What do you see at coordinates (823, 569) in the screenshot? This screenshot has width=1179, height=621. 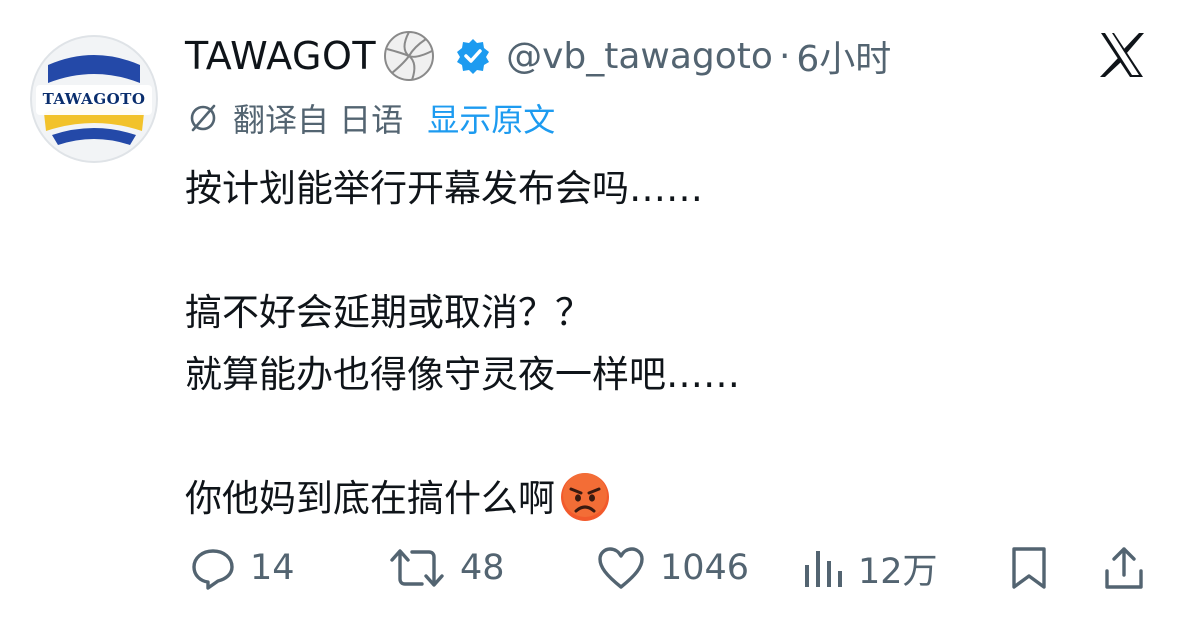 I see `views-icon` at bounding box center [823, 569].